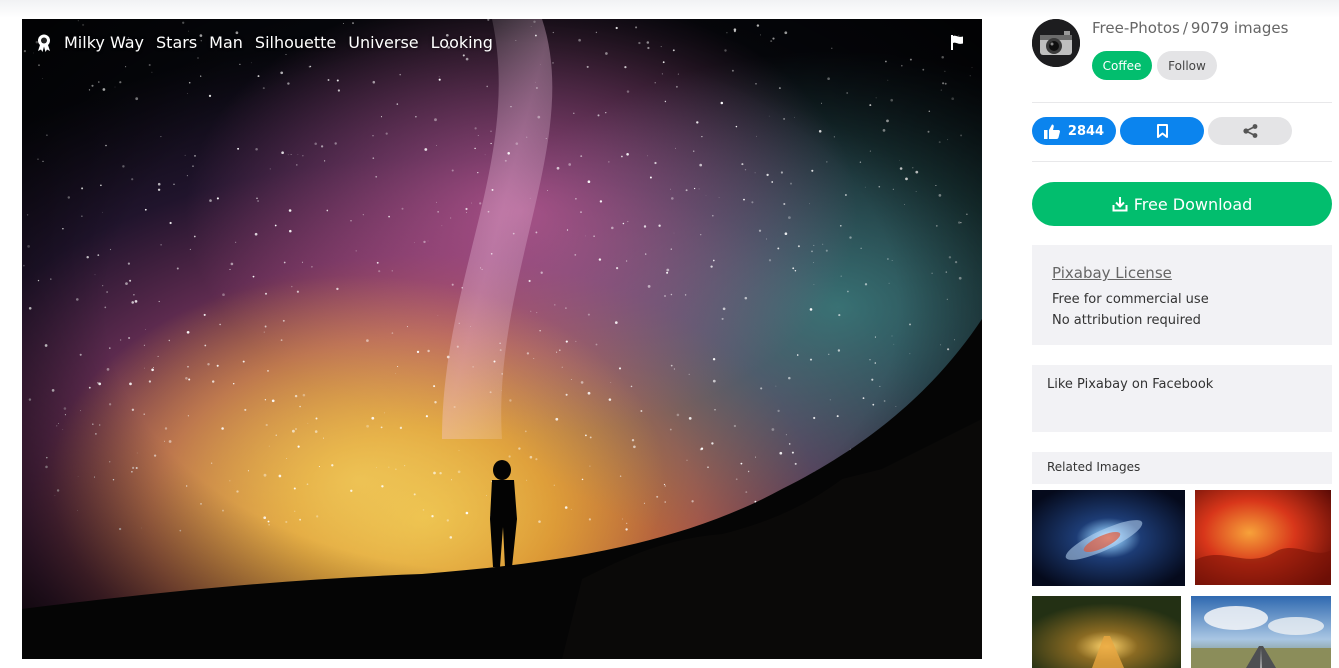  Describe the element at coordinates (1130, 384) in the screenshot. I see `facebook-like-text: Like Pixabay on Facebook` at that location.